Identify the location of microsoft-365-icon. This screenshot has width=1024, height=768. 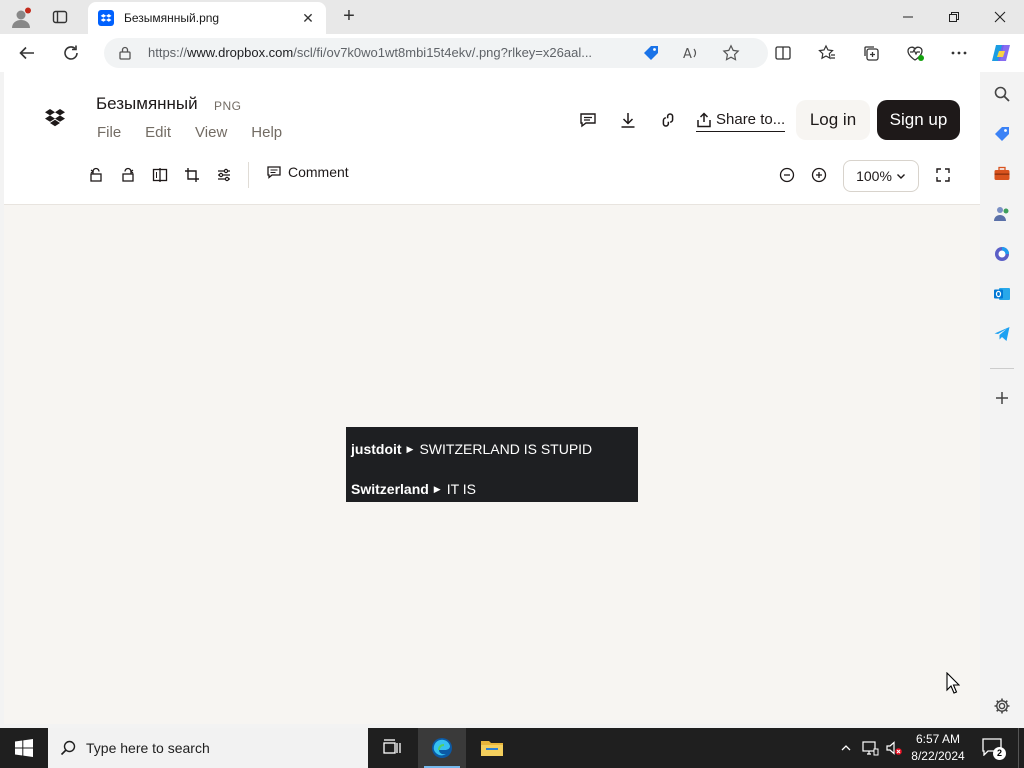
(1002, 254).